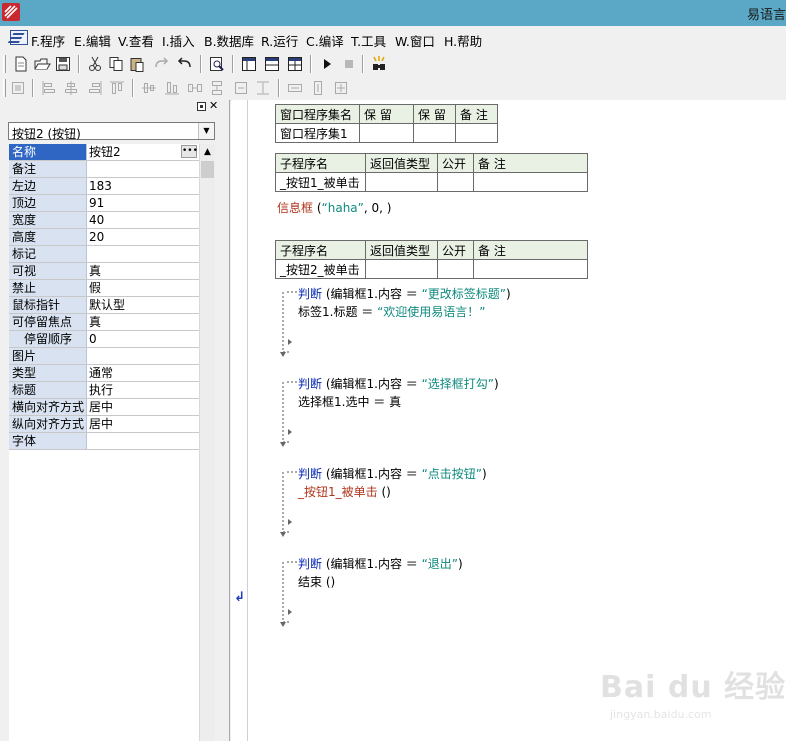  I want to click on open-folder-icon, so click(42, 64).